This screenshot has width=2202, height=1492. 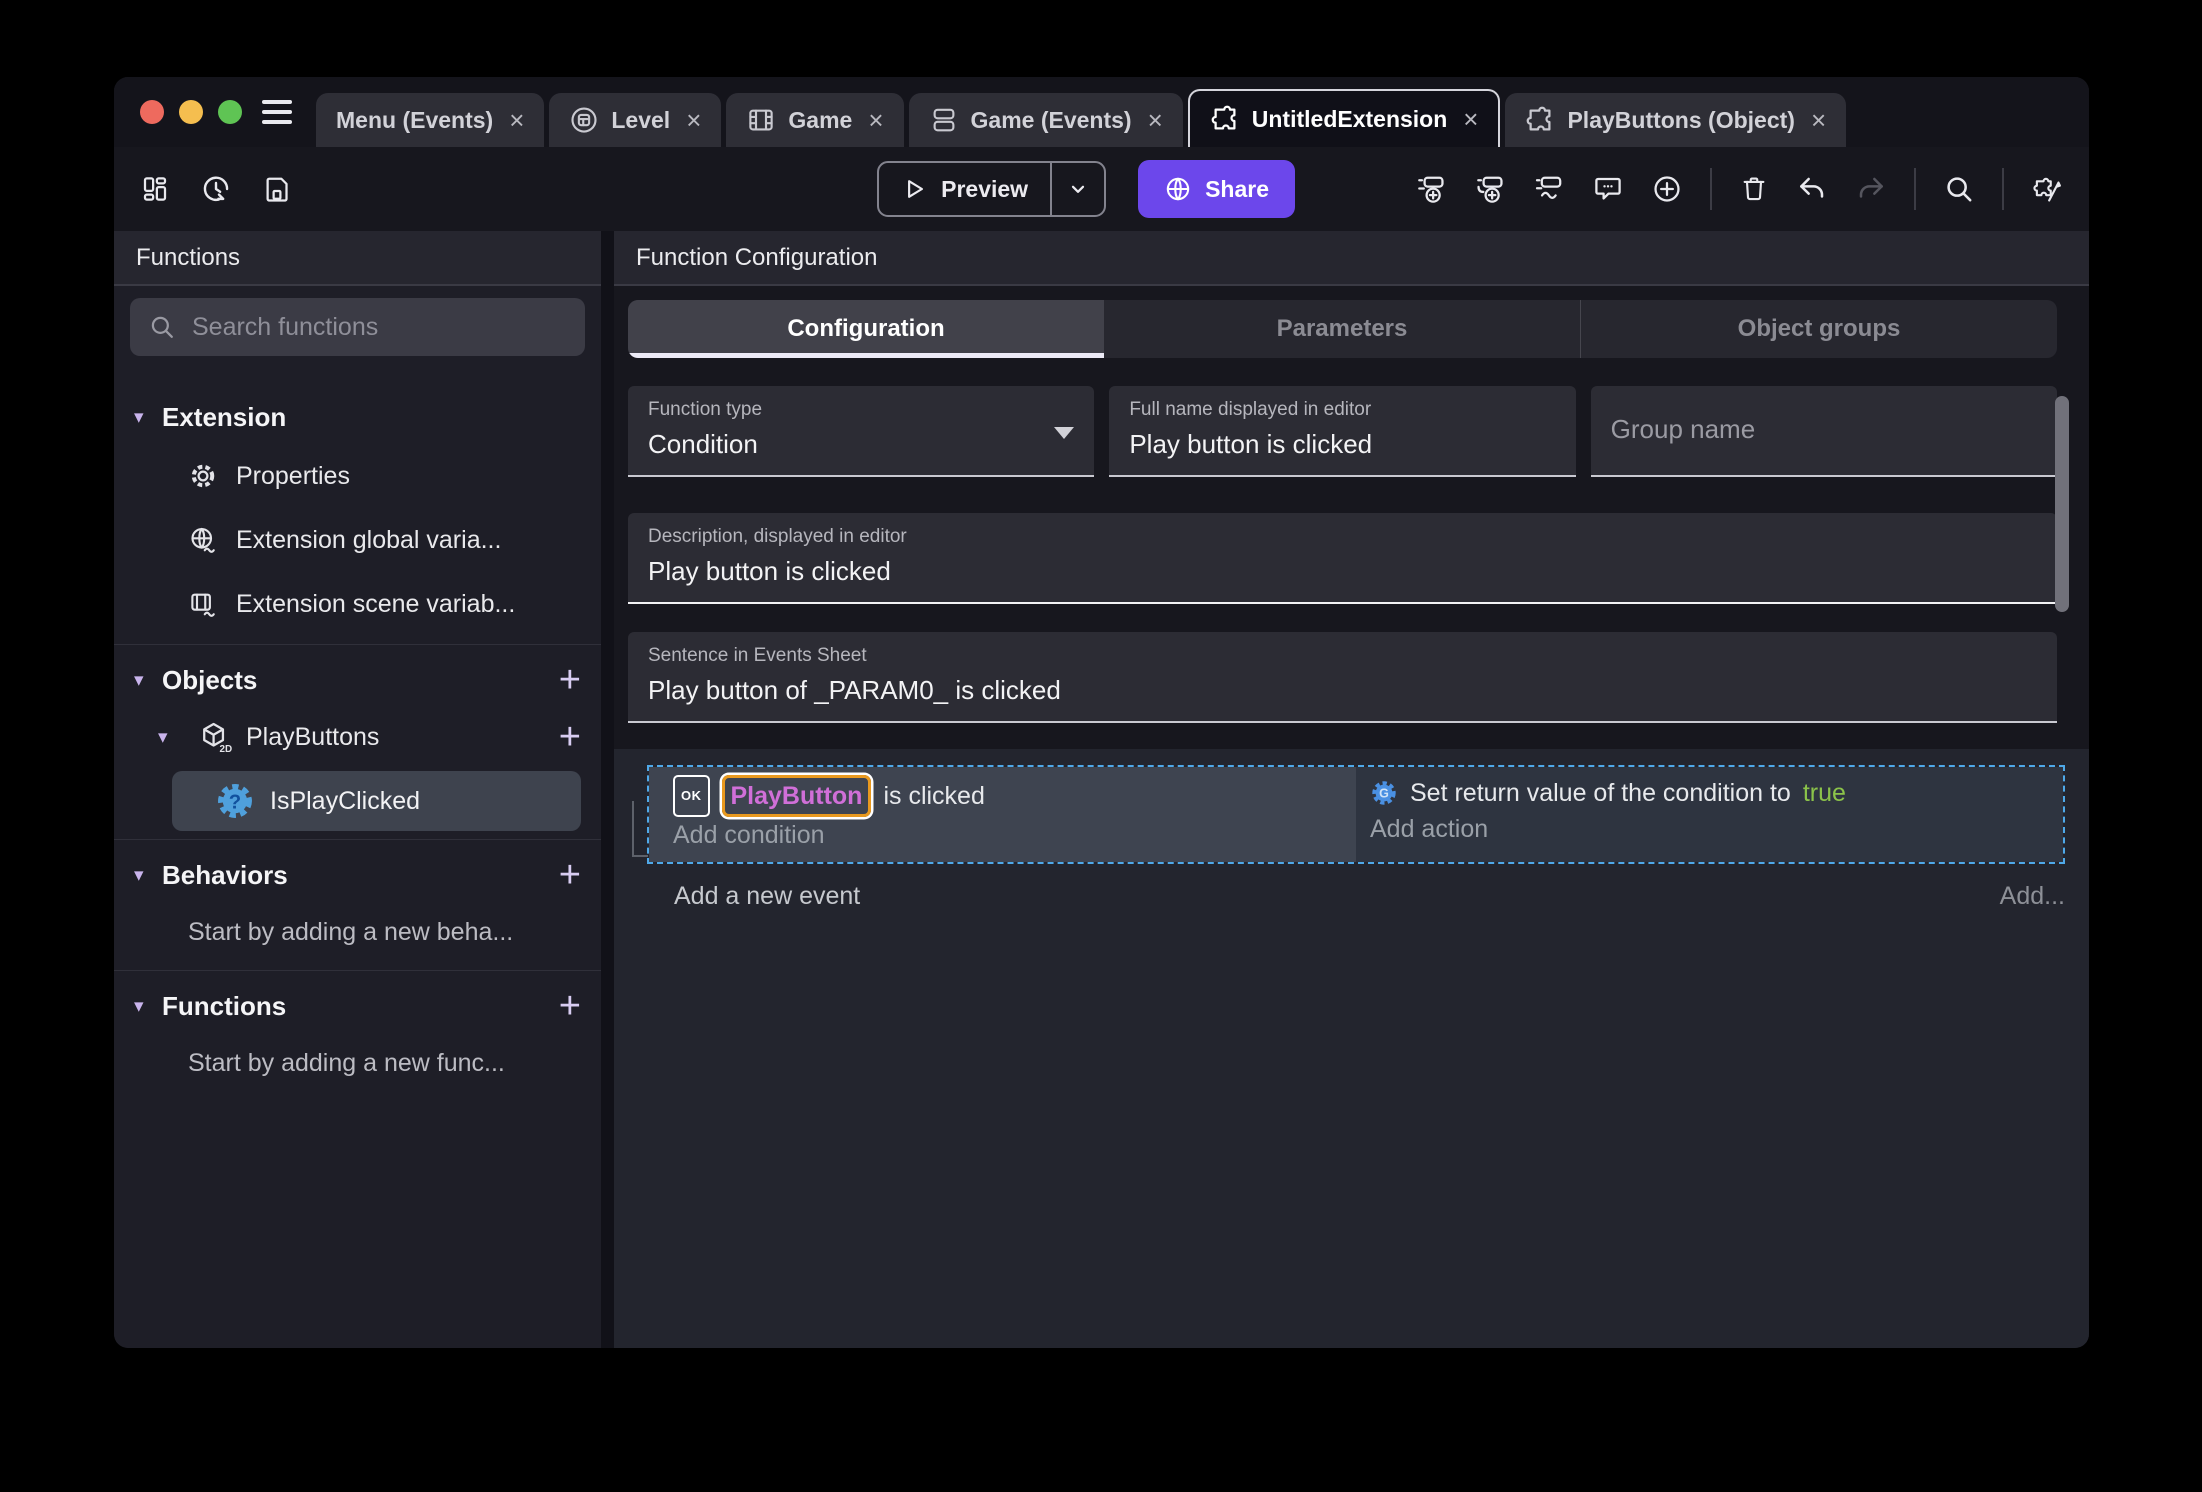 What do you see at coordinates (224, 1005) in the screenshot?
I see `section-label: Functions` at bounding box center [224, 1005].